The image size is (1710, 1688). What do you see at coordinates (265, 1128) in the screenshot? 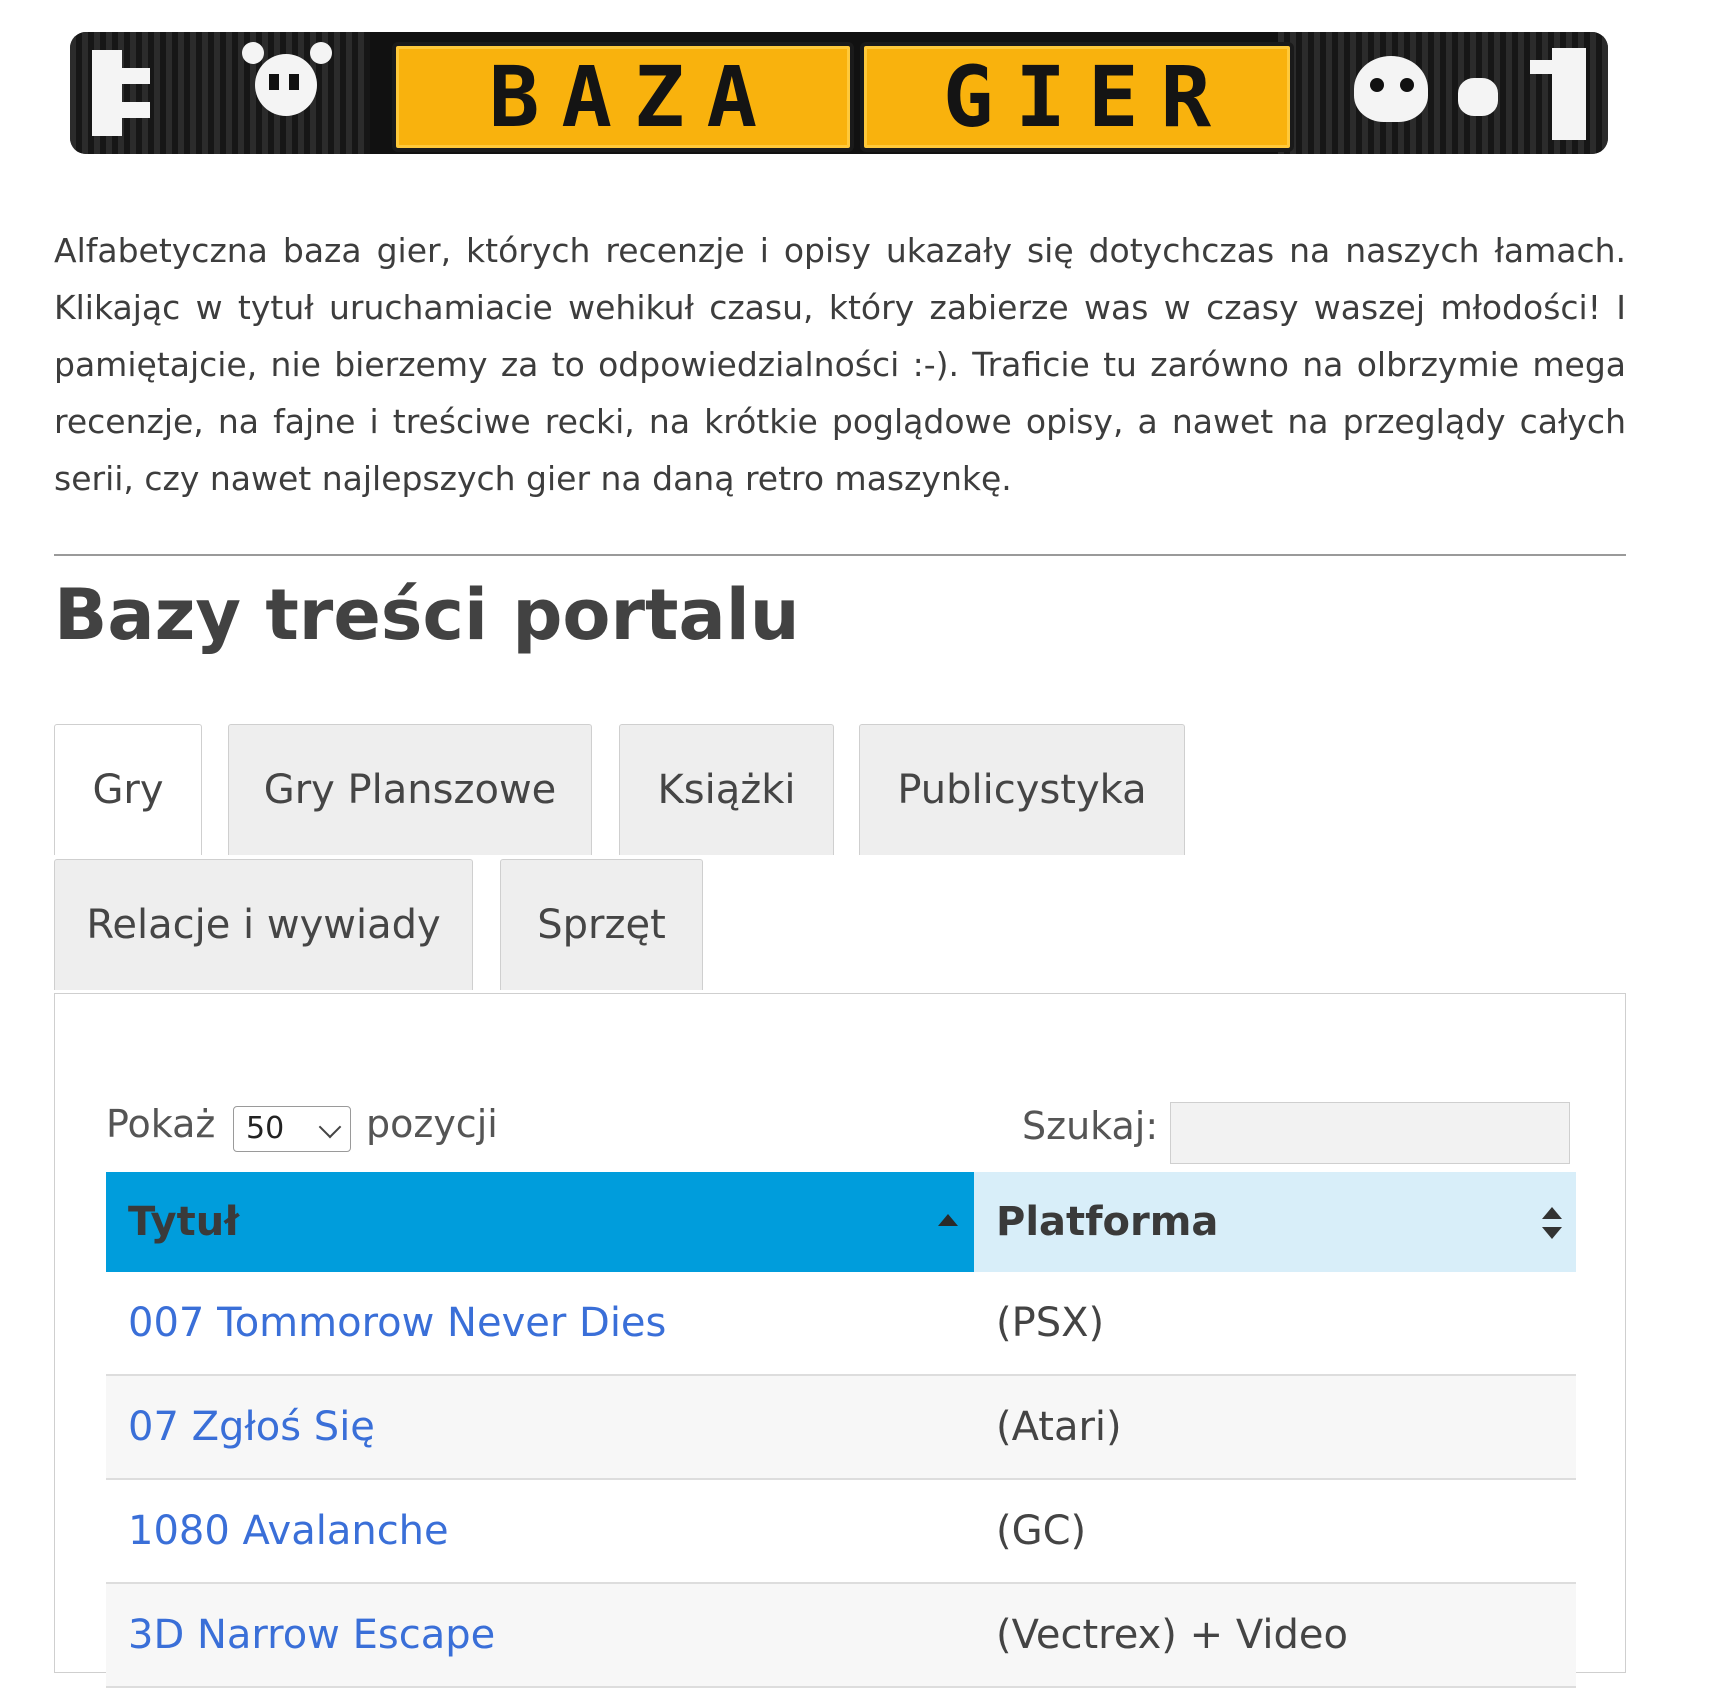
I see `page-size-value: 50` at bounding box center [265, 1128].